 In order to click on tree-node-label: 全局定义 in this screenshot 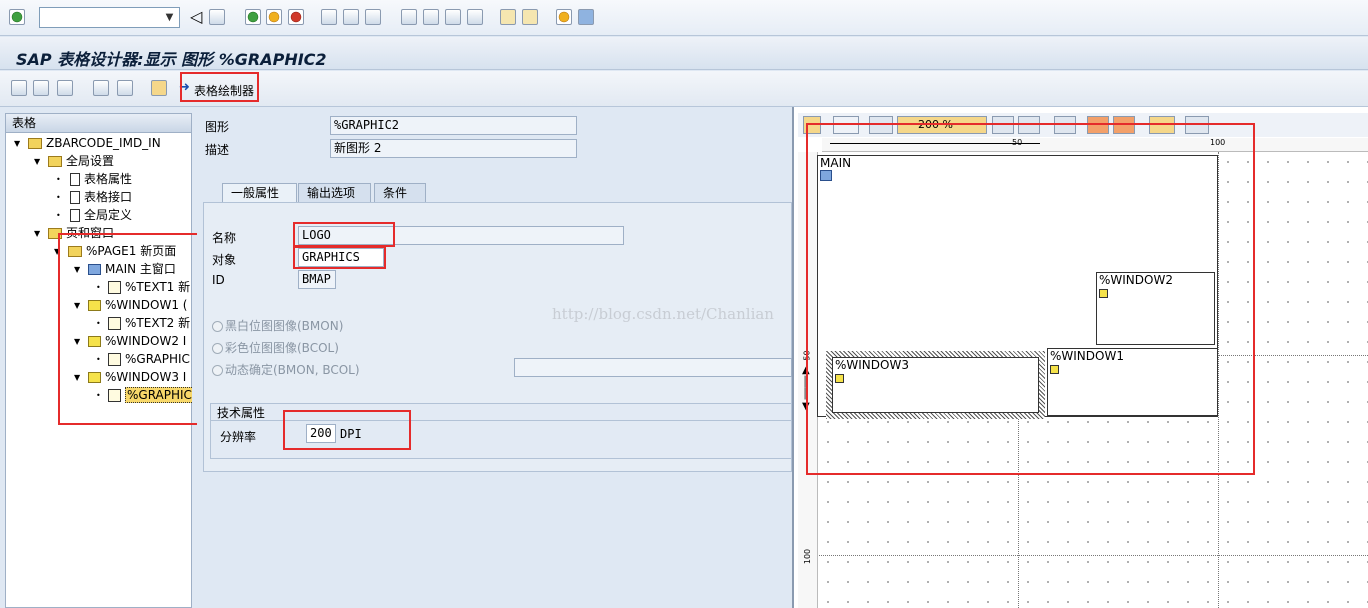, I will do `click(108, 215)`.